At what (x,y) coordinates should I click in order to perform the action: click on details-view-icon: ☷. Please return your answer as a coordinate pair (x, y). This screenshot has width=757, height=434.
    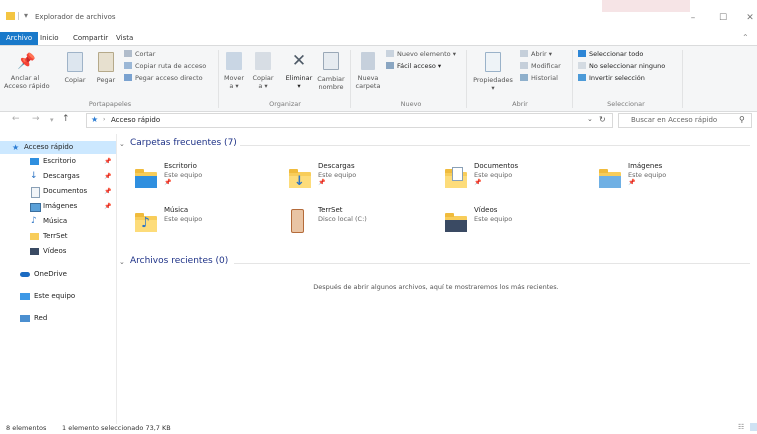
    Looking at the image, I should click on (741, 427).